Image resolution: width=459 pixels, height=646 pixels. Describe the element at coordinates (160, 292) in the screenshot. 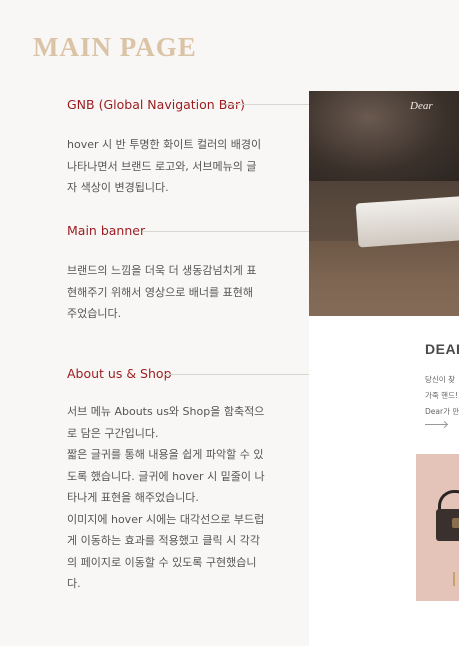

I see `desc-line: 현해주기 위해서 영상으로 배너를 표현해` at that location.